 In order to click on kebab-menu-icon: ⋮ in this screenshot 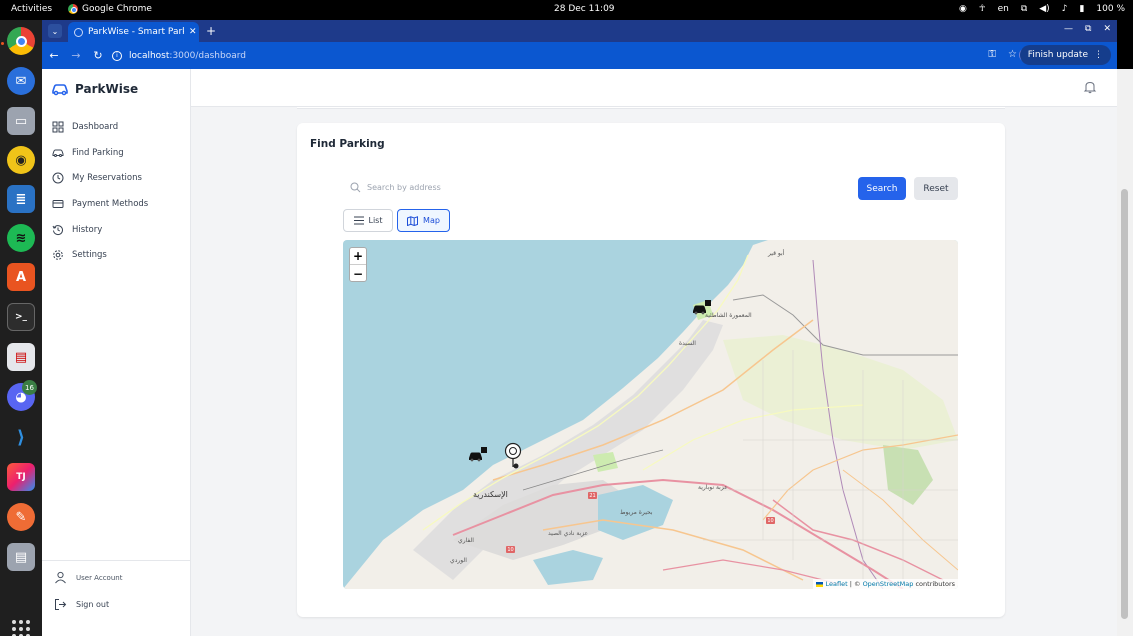, I will do `click(1098, 55)`.